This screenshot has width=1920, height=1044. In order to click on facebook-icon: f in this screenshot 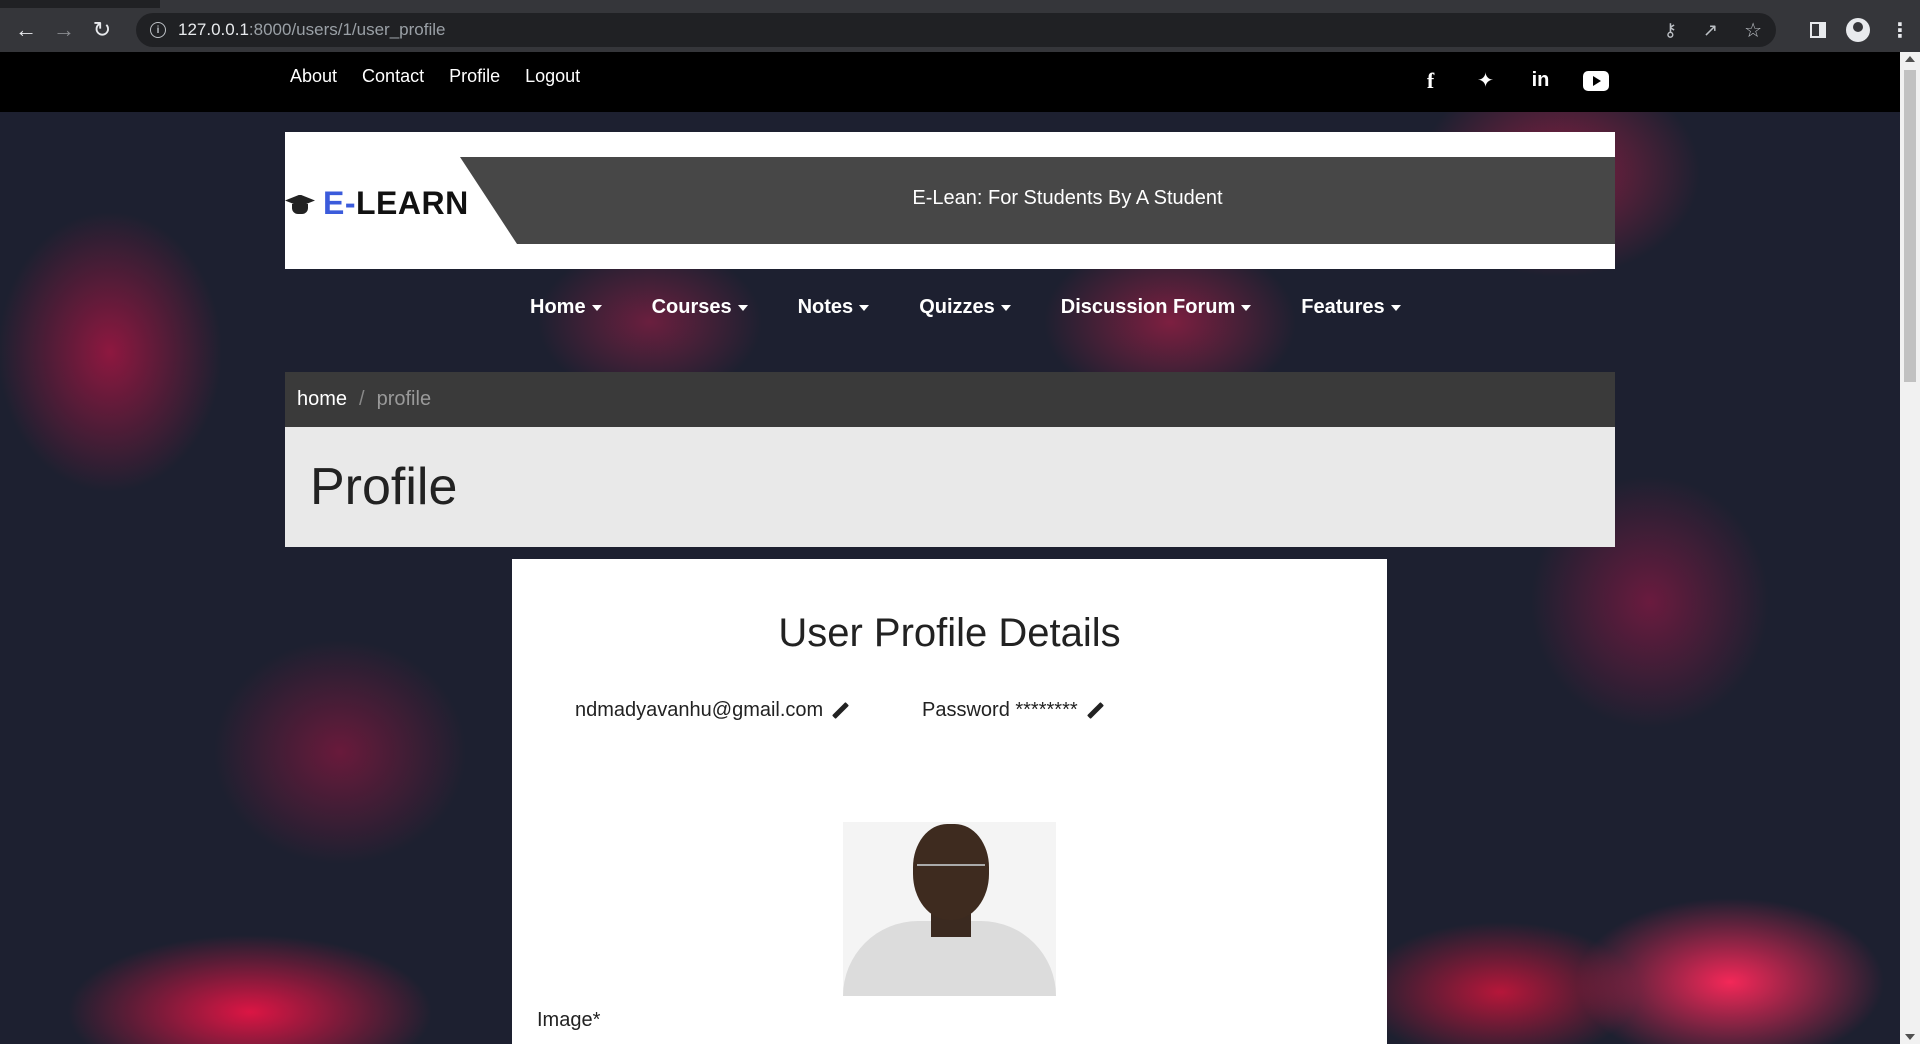, I will do `click(1430, 80)`.